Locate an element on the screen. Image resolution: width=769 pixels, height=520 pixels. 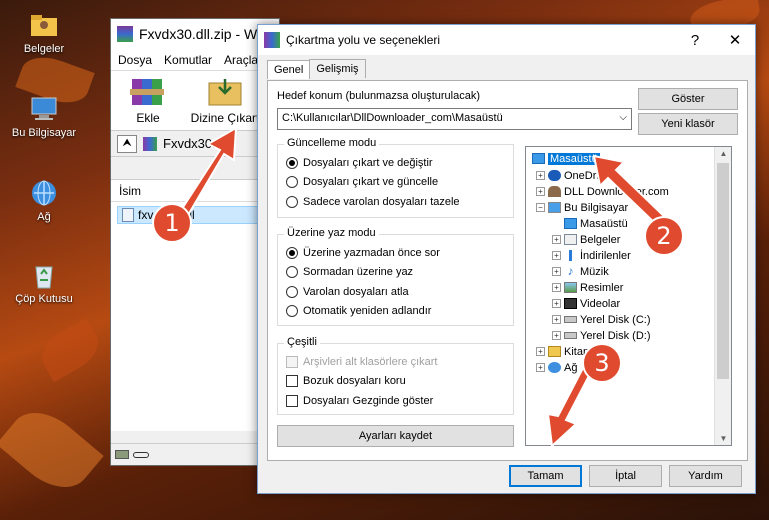
annotation-badge-1: 1 is located at coordinates (172, 223).